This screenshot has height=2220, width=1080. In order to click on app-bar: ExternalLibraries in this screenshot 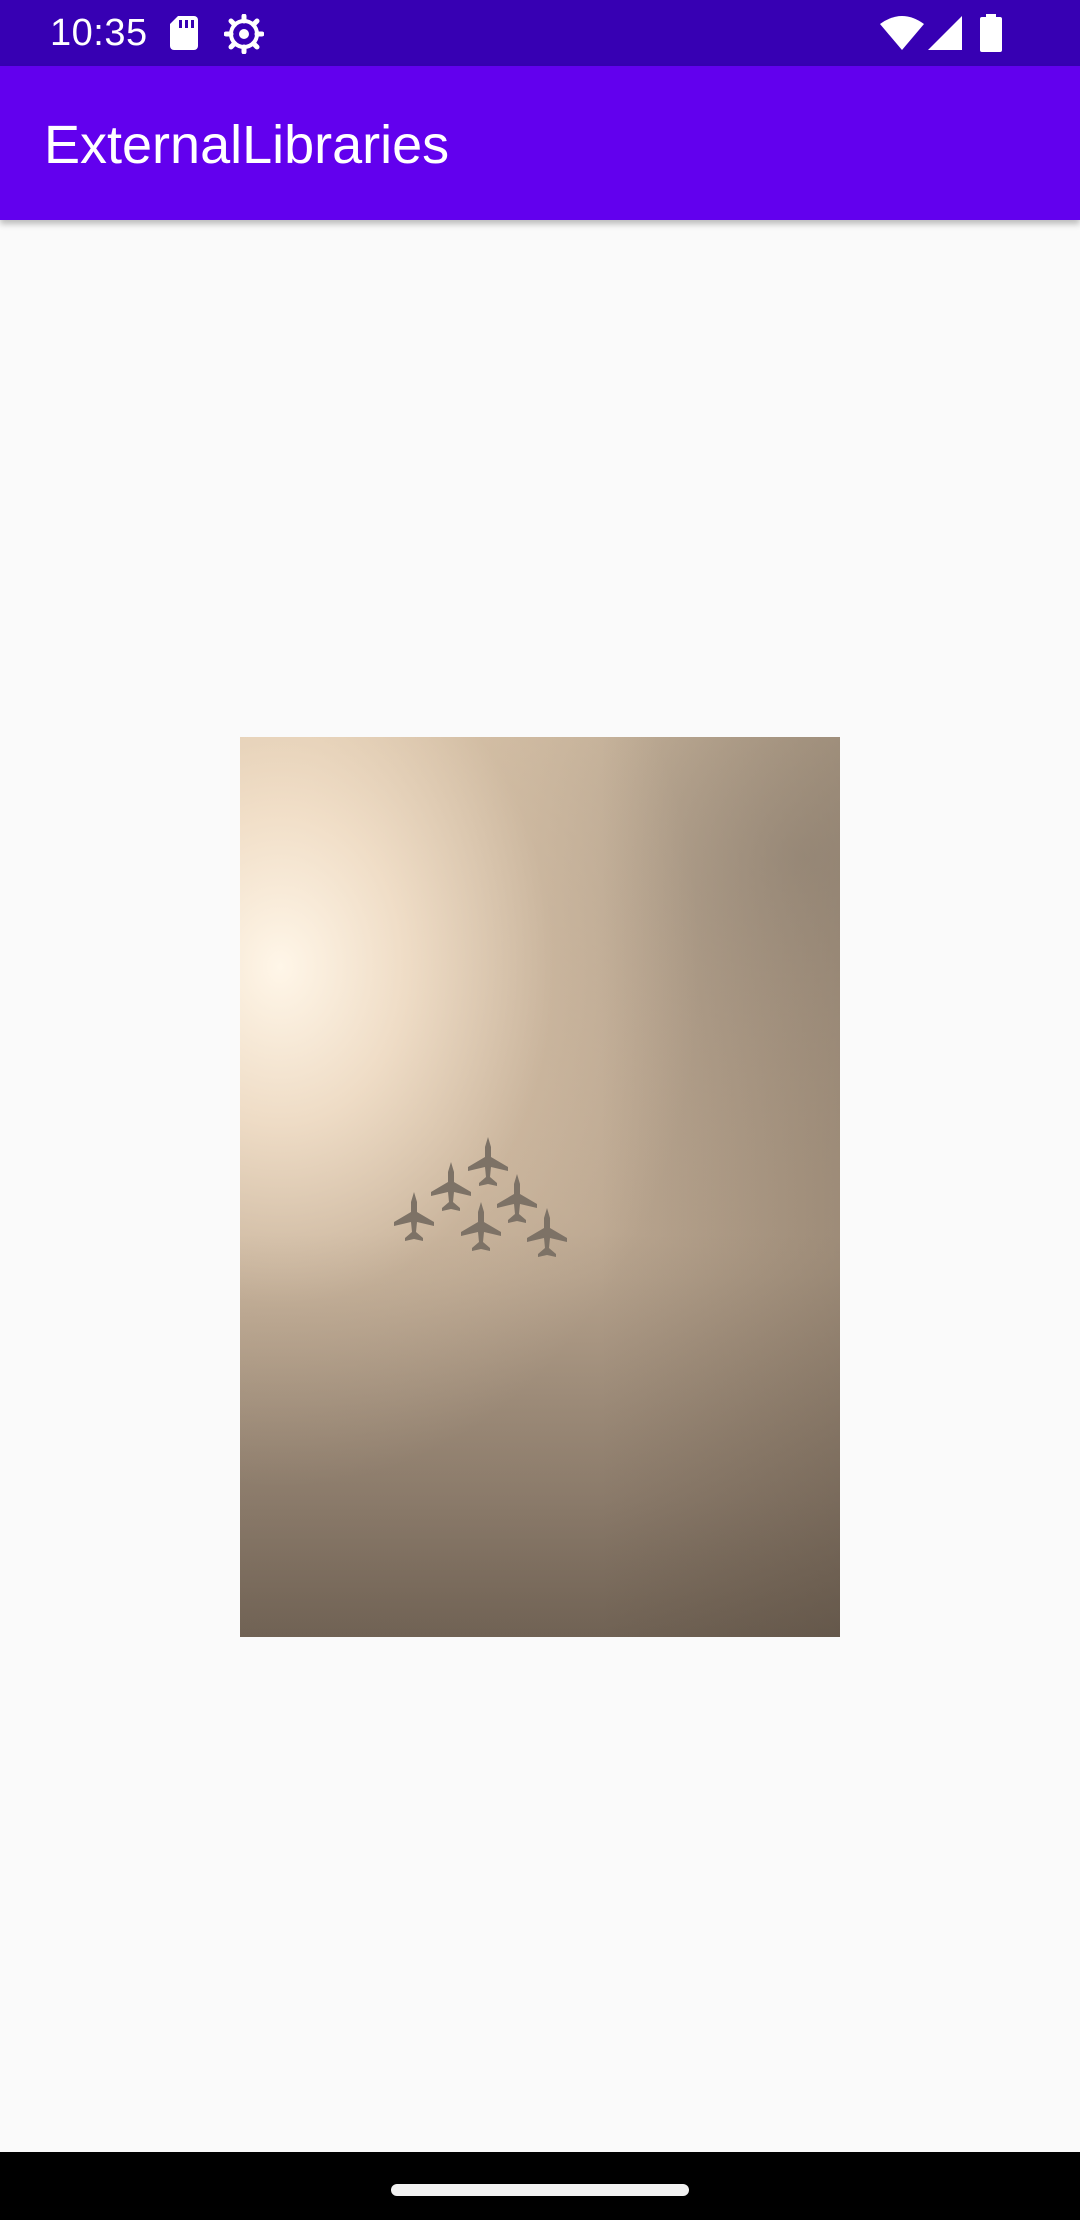, I will do `click(540, 143)`.